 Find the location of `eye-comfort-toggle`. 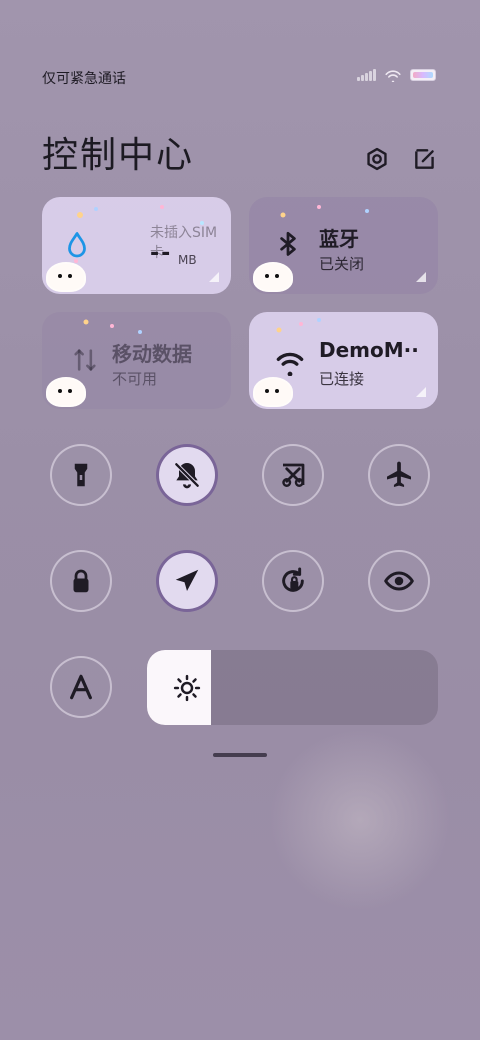

eye-comfort-toggle is located at coordinates (399, 581).